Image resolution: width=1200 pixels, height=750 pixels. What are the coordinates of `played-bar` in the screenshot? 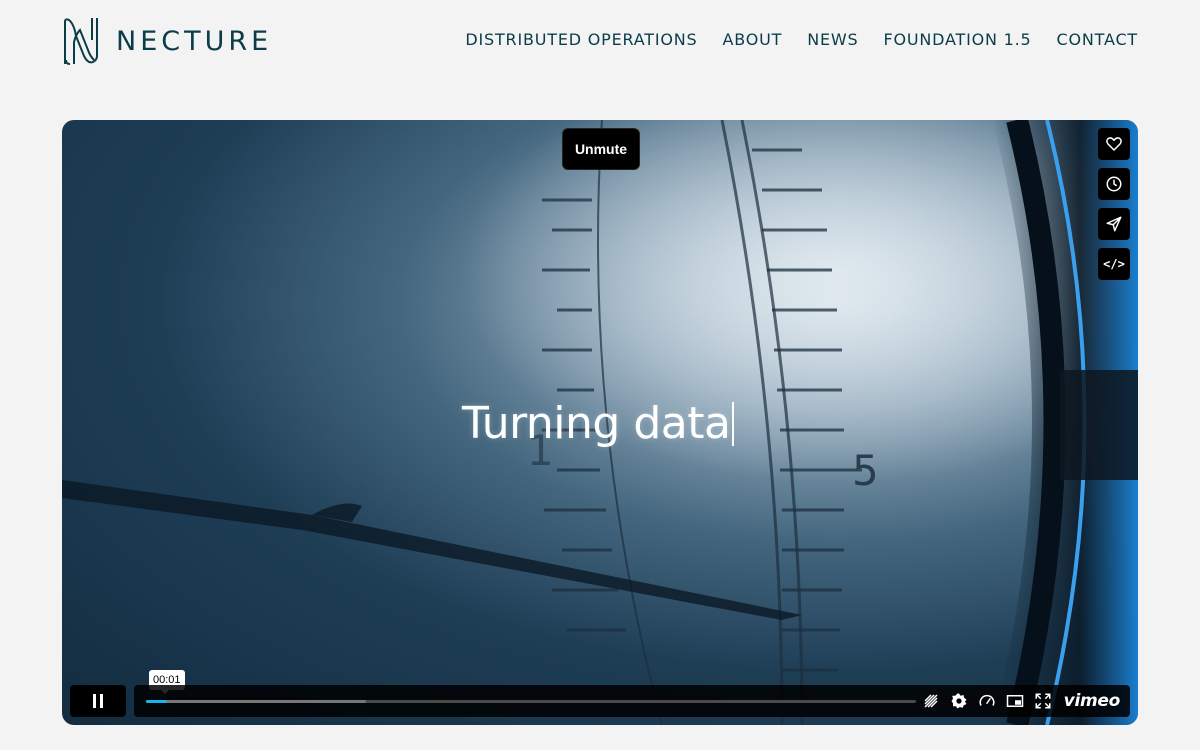 It's located at (156, 701).